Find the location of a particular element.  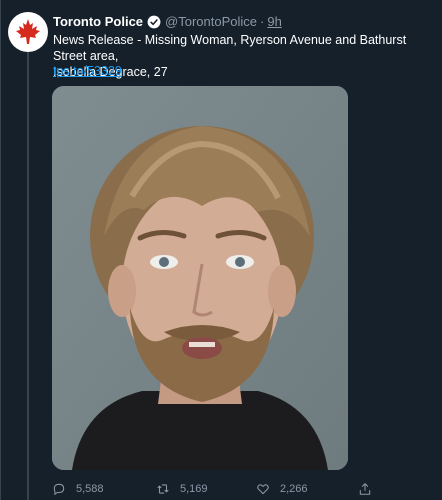

maple-leaf-icon is located at coordinates (28, 31).